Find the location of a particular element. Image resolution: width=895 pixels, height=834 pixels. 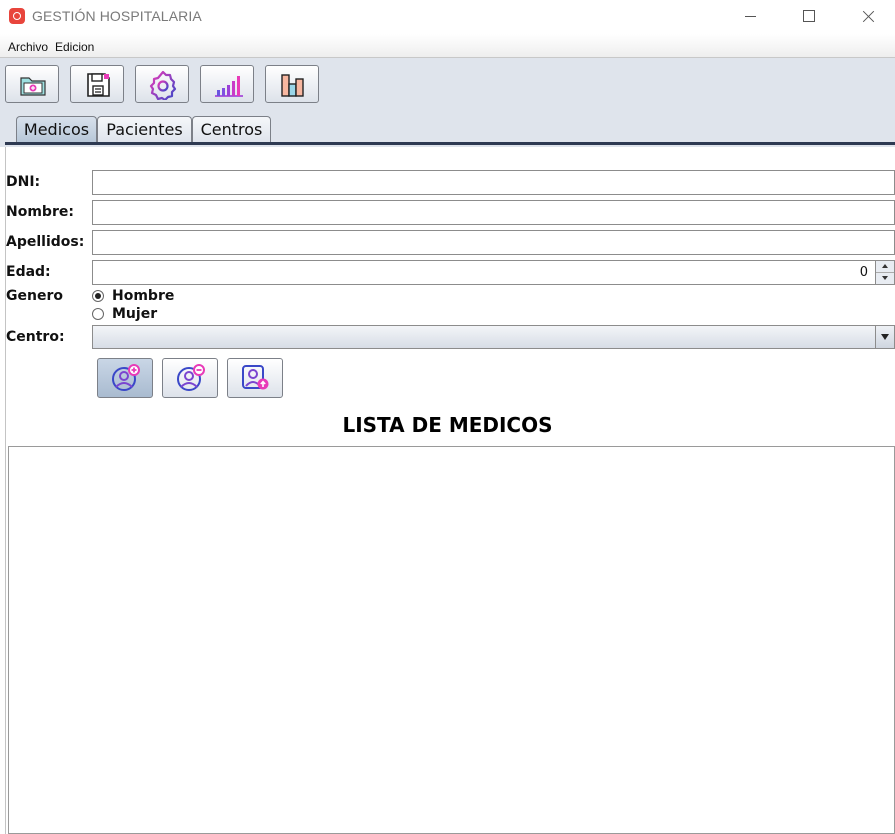

dni-field is located at coordinates (493, 182).